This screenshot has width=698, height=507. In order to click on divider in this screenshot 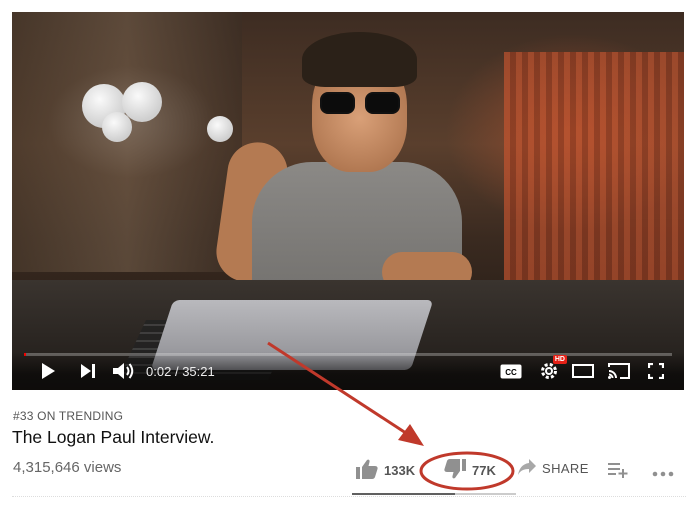, I will do `click(349, 496)`.